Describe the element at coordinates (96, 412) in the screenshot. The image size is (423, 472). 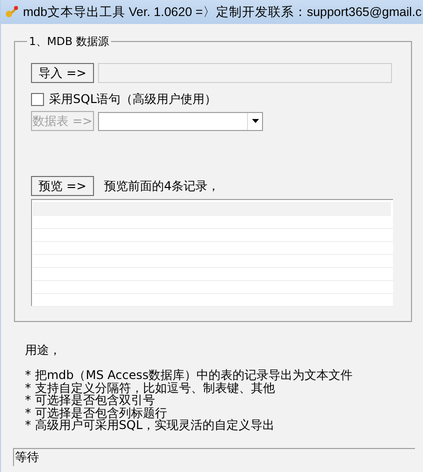
I see `usage-line: * 可选择是否包含列标题行` at that location.